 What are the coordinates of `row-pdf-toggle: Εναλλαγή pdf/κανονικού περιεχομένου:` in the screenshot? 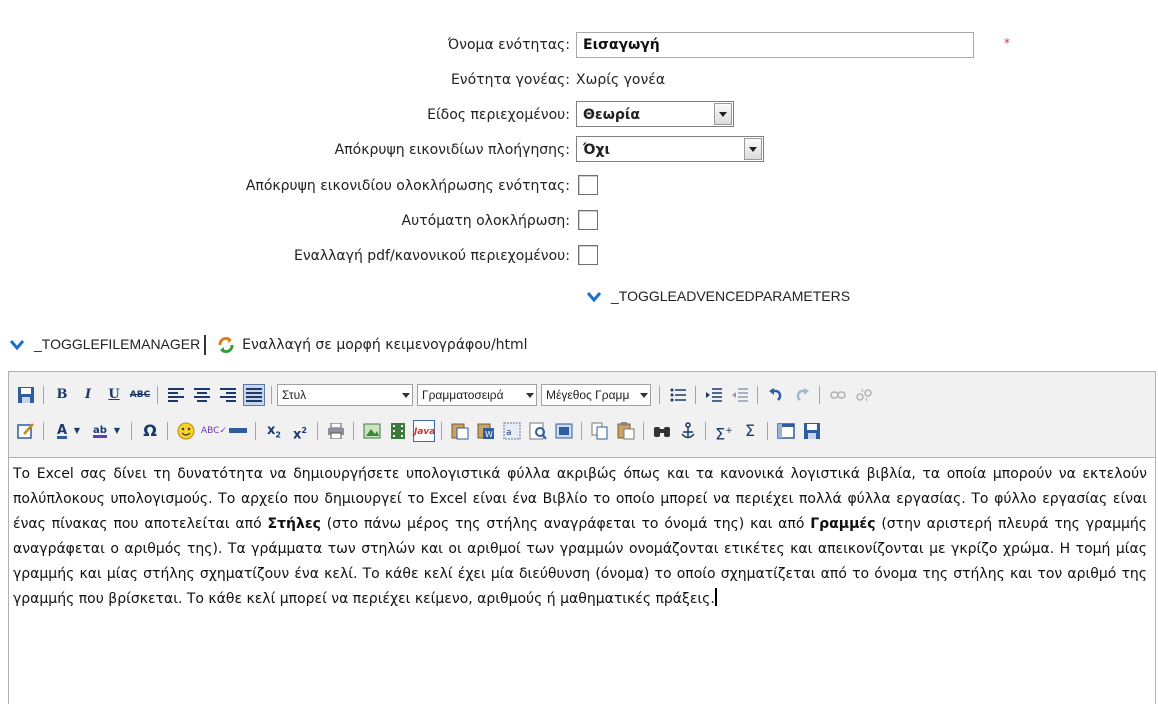 It's located at (579, 256).